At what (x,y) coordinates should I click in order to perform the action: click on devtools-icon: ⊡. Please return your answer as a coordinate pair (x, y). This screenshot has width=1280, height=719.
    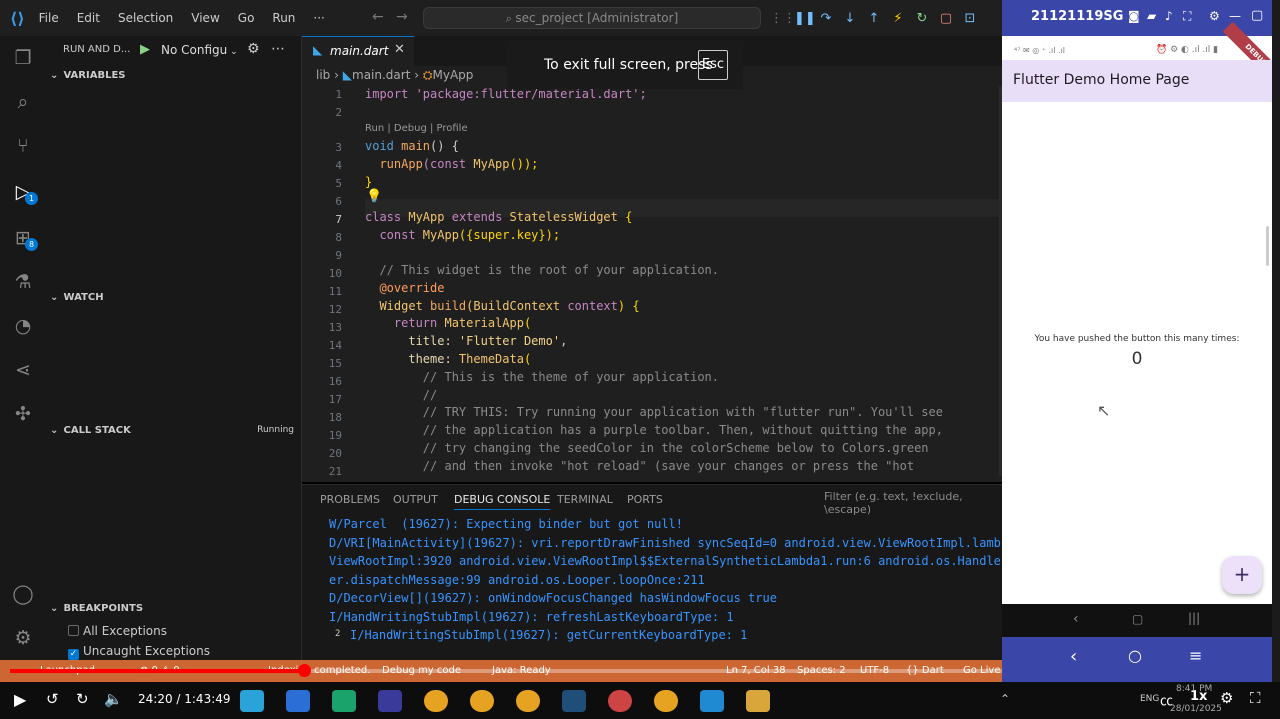
    Looking at the image, I should click on (970, 18).